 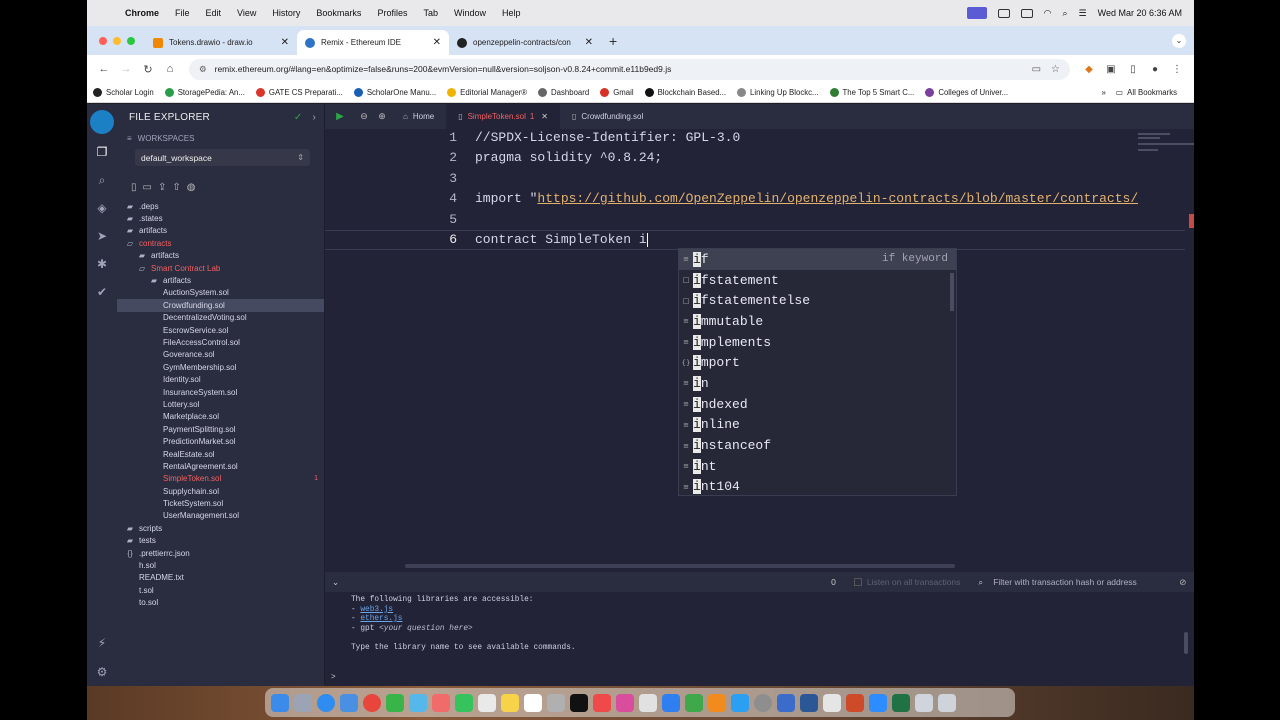 I want to click on site-info-icon: ⚙, so click(x=203, y=69).